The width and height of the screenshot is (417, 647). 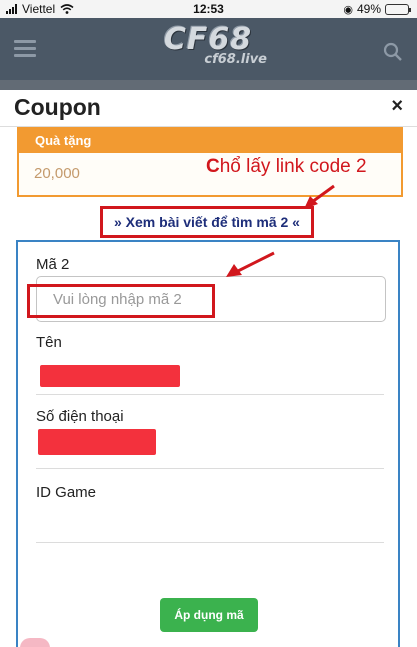 I want to click on close-button: ×, so click(x=397, y=106).